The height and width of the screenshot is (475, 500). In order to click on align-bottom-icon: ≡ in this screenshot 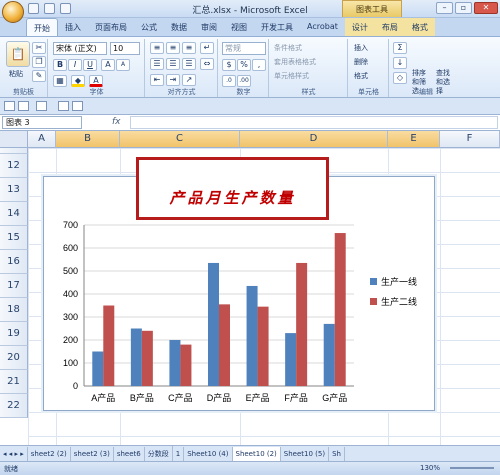, I will do `click(189, 48)`.